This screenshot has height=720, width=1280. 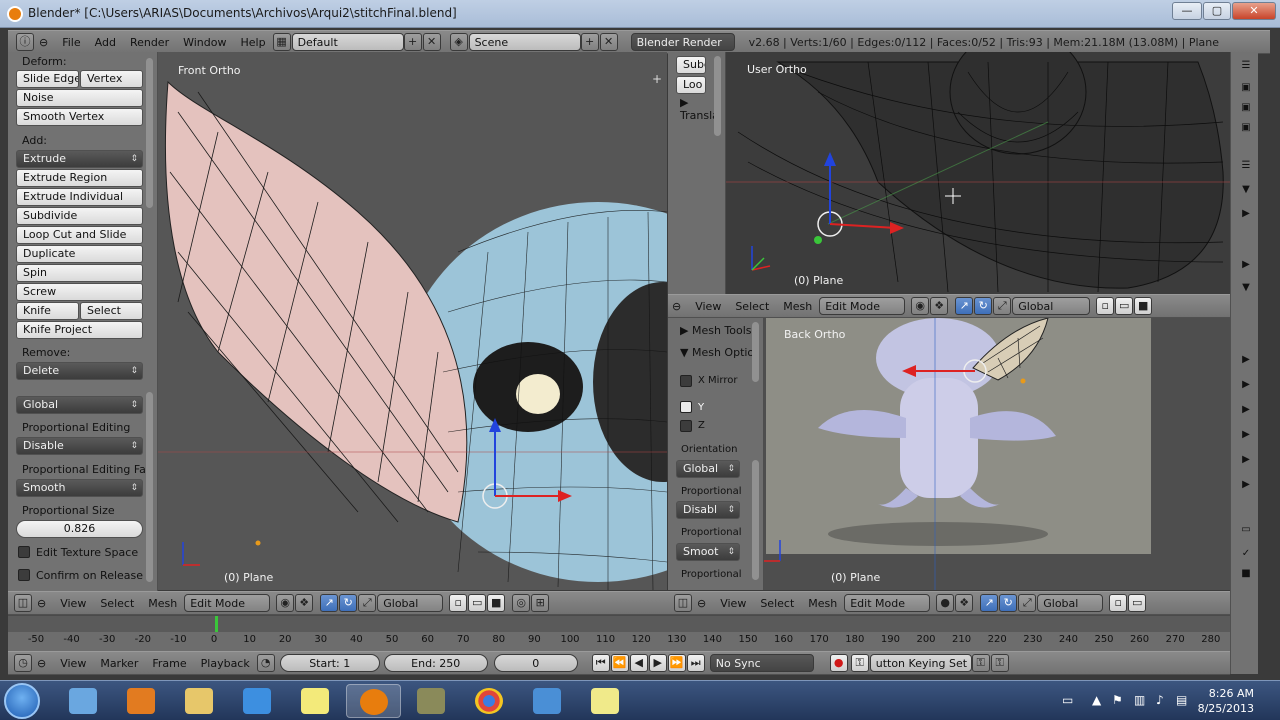 What do you see at coordinates (79, 159) in the screenshot?
I see `extrude-menu: Extrude` at bounding box center [79, 159].